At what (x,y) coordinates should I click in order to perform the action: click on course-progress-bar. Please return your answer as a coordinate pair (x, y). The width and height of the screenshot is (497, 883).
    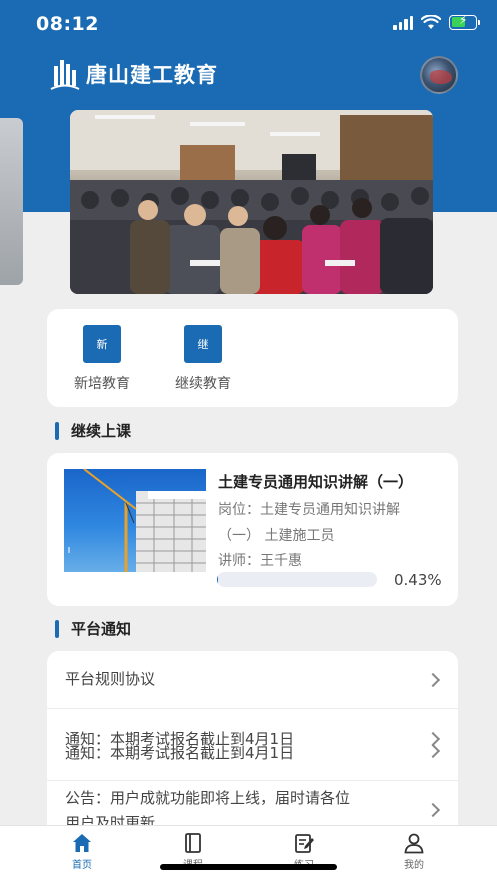
    Looking at the image, I should click on (297, 579).